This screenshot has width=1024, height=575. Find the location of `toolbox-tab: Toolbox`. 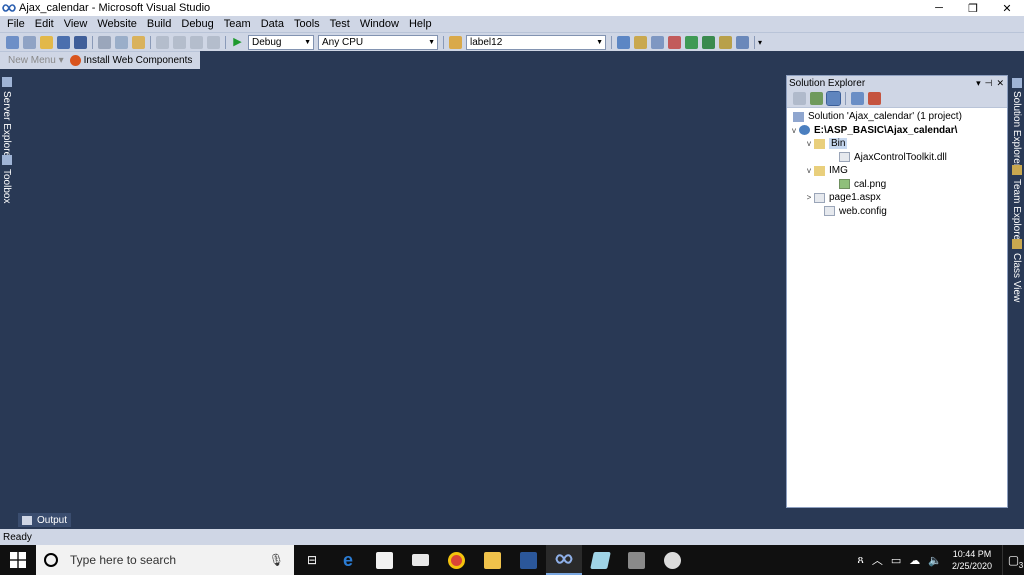

toolbox-tab: Toolbox is located at coordinates (6, 186).